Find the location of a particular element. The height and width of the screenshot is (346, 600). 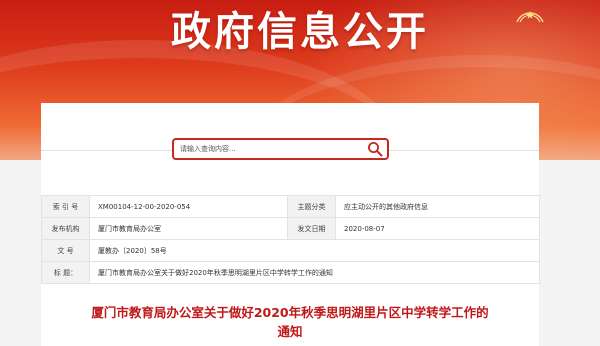

document-title-line2: 通知 is located at coordinates (290, 331).